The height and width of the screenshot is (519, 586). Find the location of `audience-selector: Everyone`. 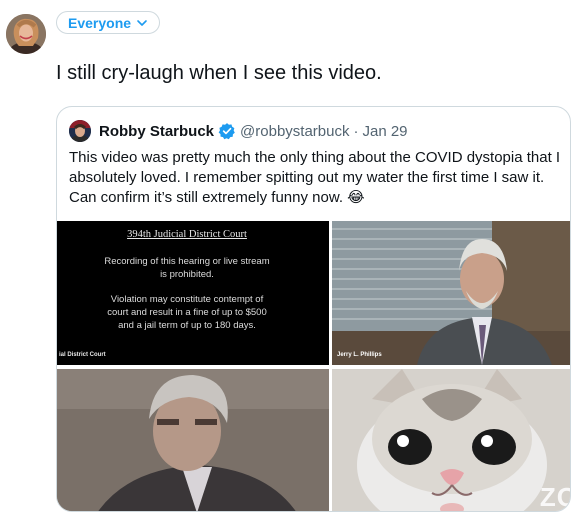

audience-selector: Everyone is located at coordinates (108, 22).